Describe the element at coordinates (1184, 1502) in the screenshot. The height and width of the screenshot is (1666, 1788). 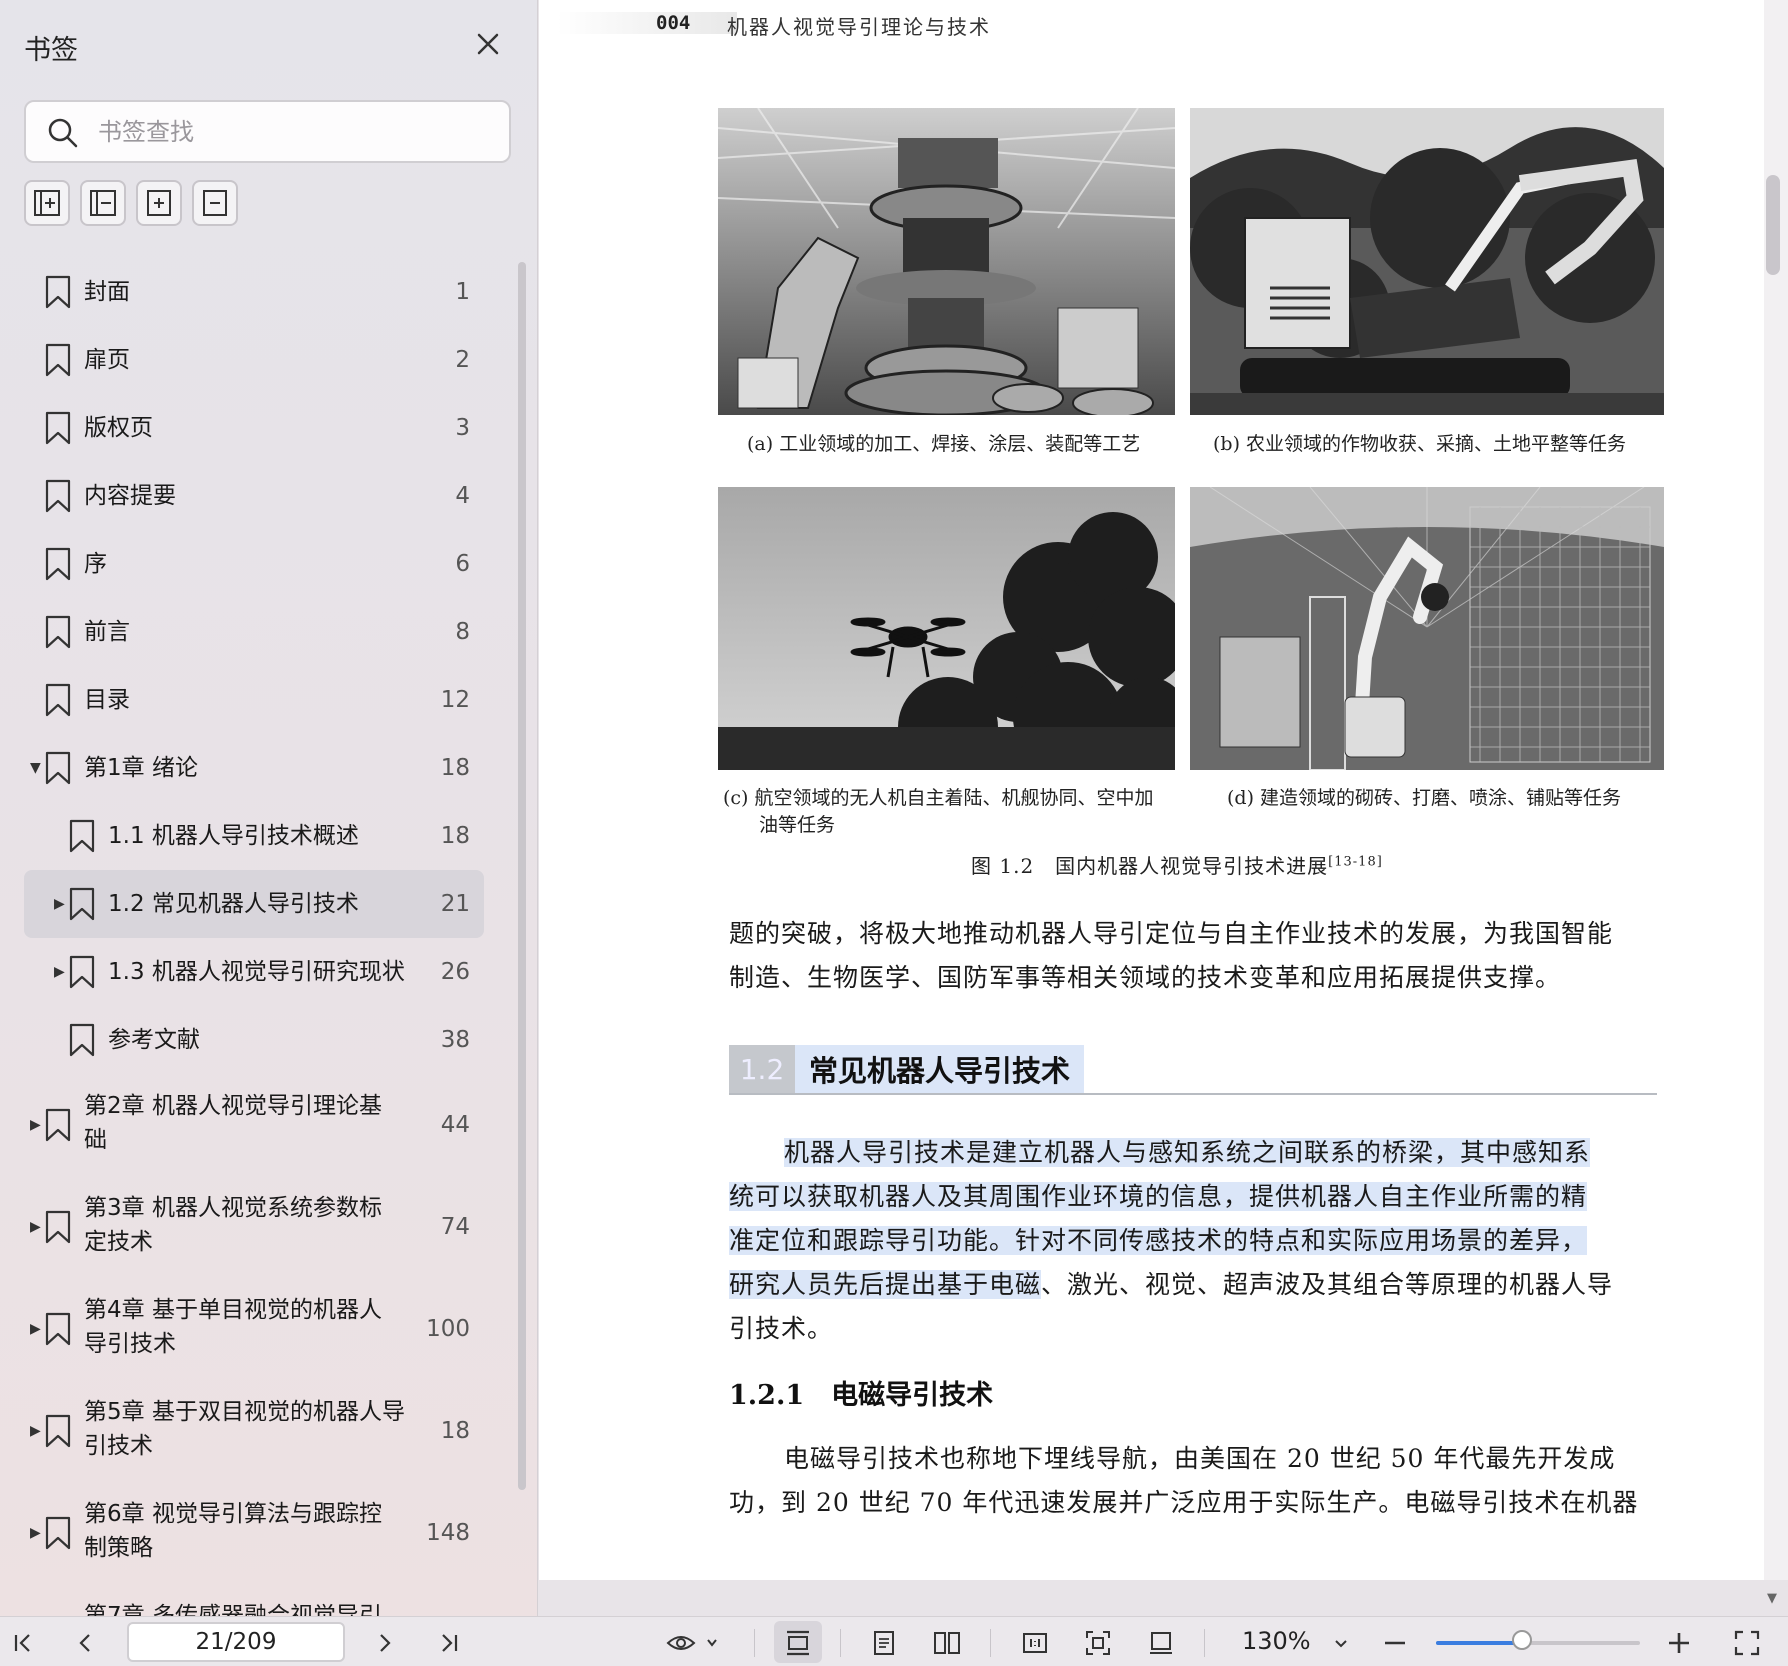
I see `paragraph-3-line-2: 功，到 20 世纪 70 年代迅速发展并广泛应用于实际生产。电磁导引技术在机器` at that location.